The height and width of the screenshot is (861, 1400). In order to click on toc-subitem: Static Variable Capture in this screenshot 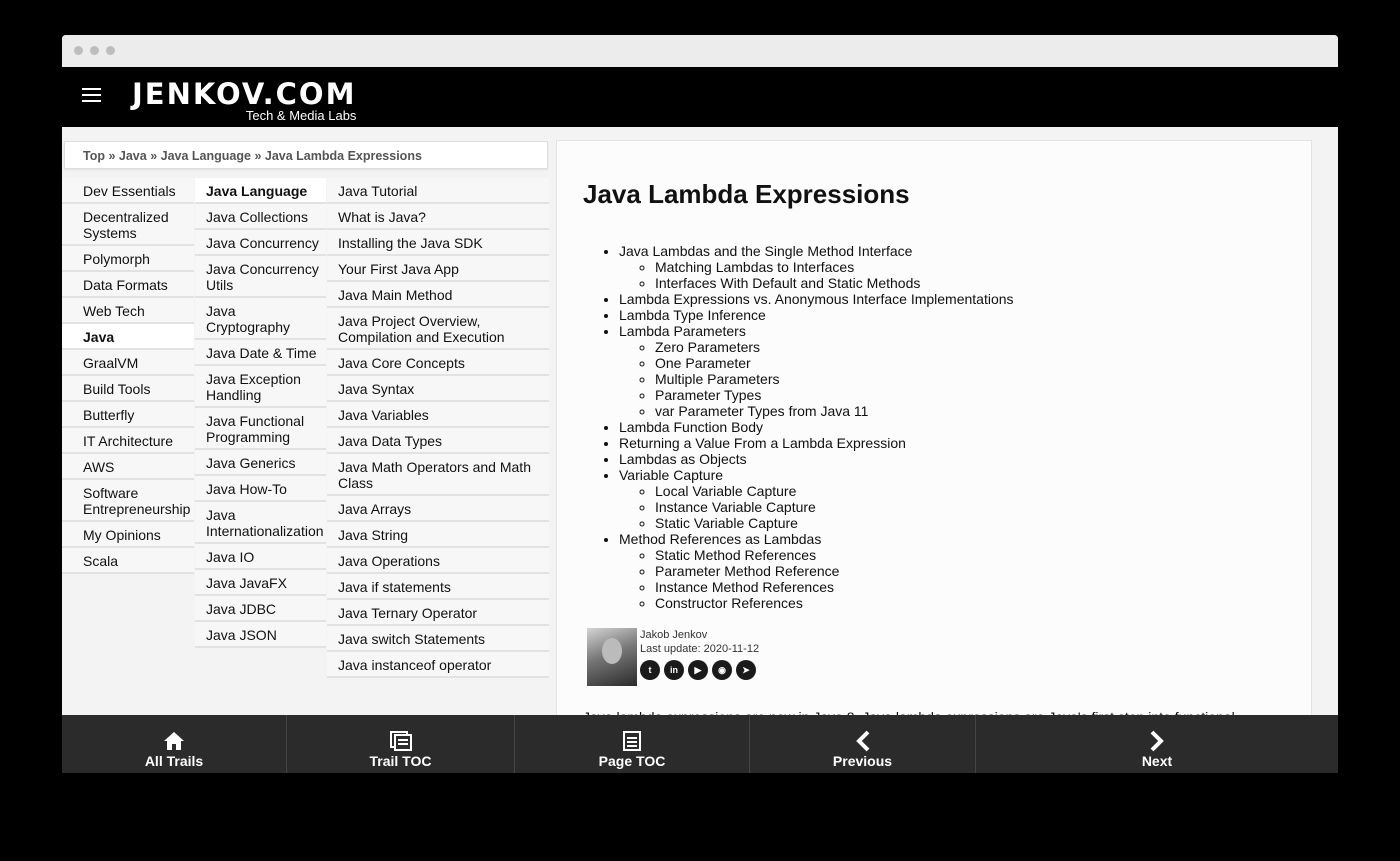, I will do `click(834, 523)`.